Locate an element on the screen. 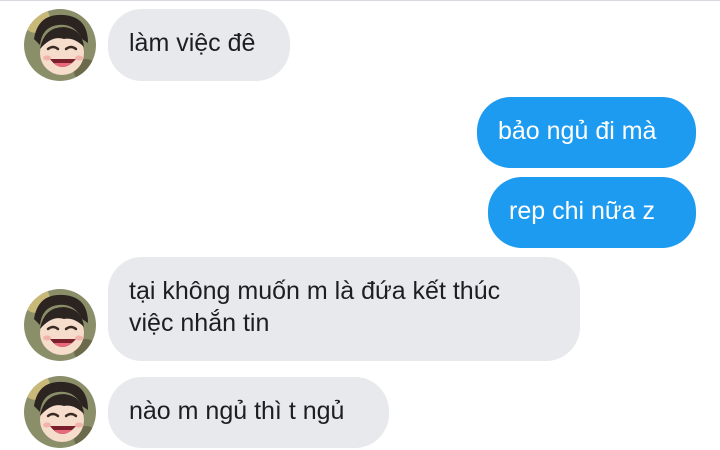  top-divider is located at coordinates (360, 0).